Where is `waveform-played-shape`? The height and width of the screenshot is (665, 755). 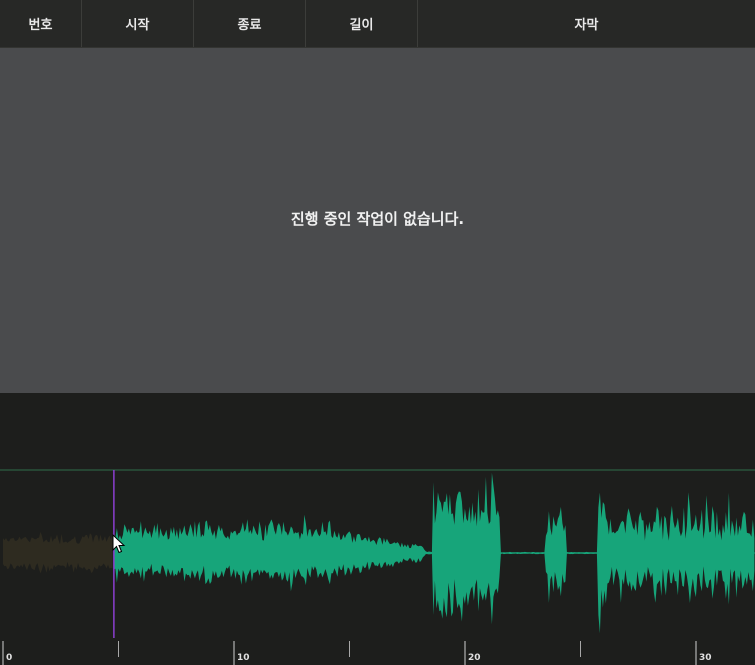
waveform-played-shape is located at coordinates (58, 552).